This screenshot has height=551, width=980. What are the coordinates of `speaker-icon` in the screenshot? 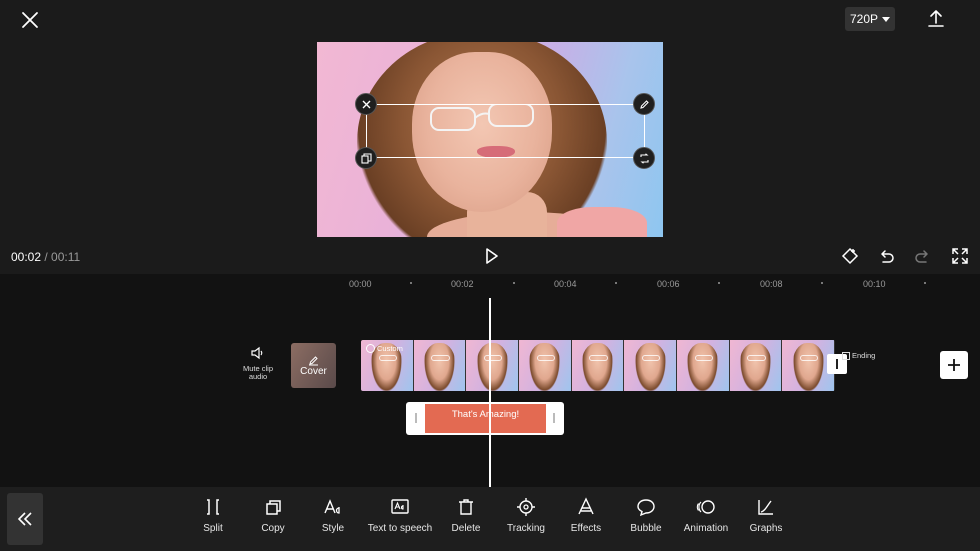 It's located at (257, 353).